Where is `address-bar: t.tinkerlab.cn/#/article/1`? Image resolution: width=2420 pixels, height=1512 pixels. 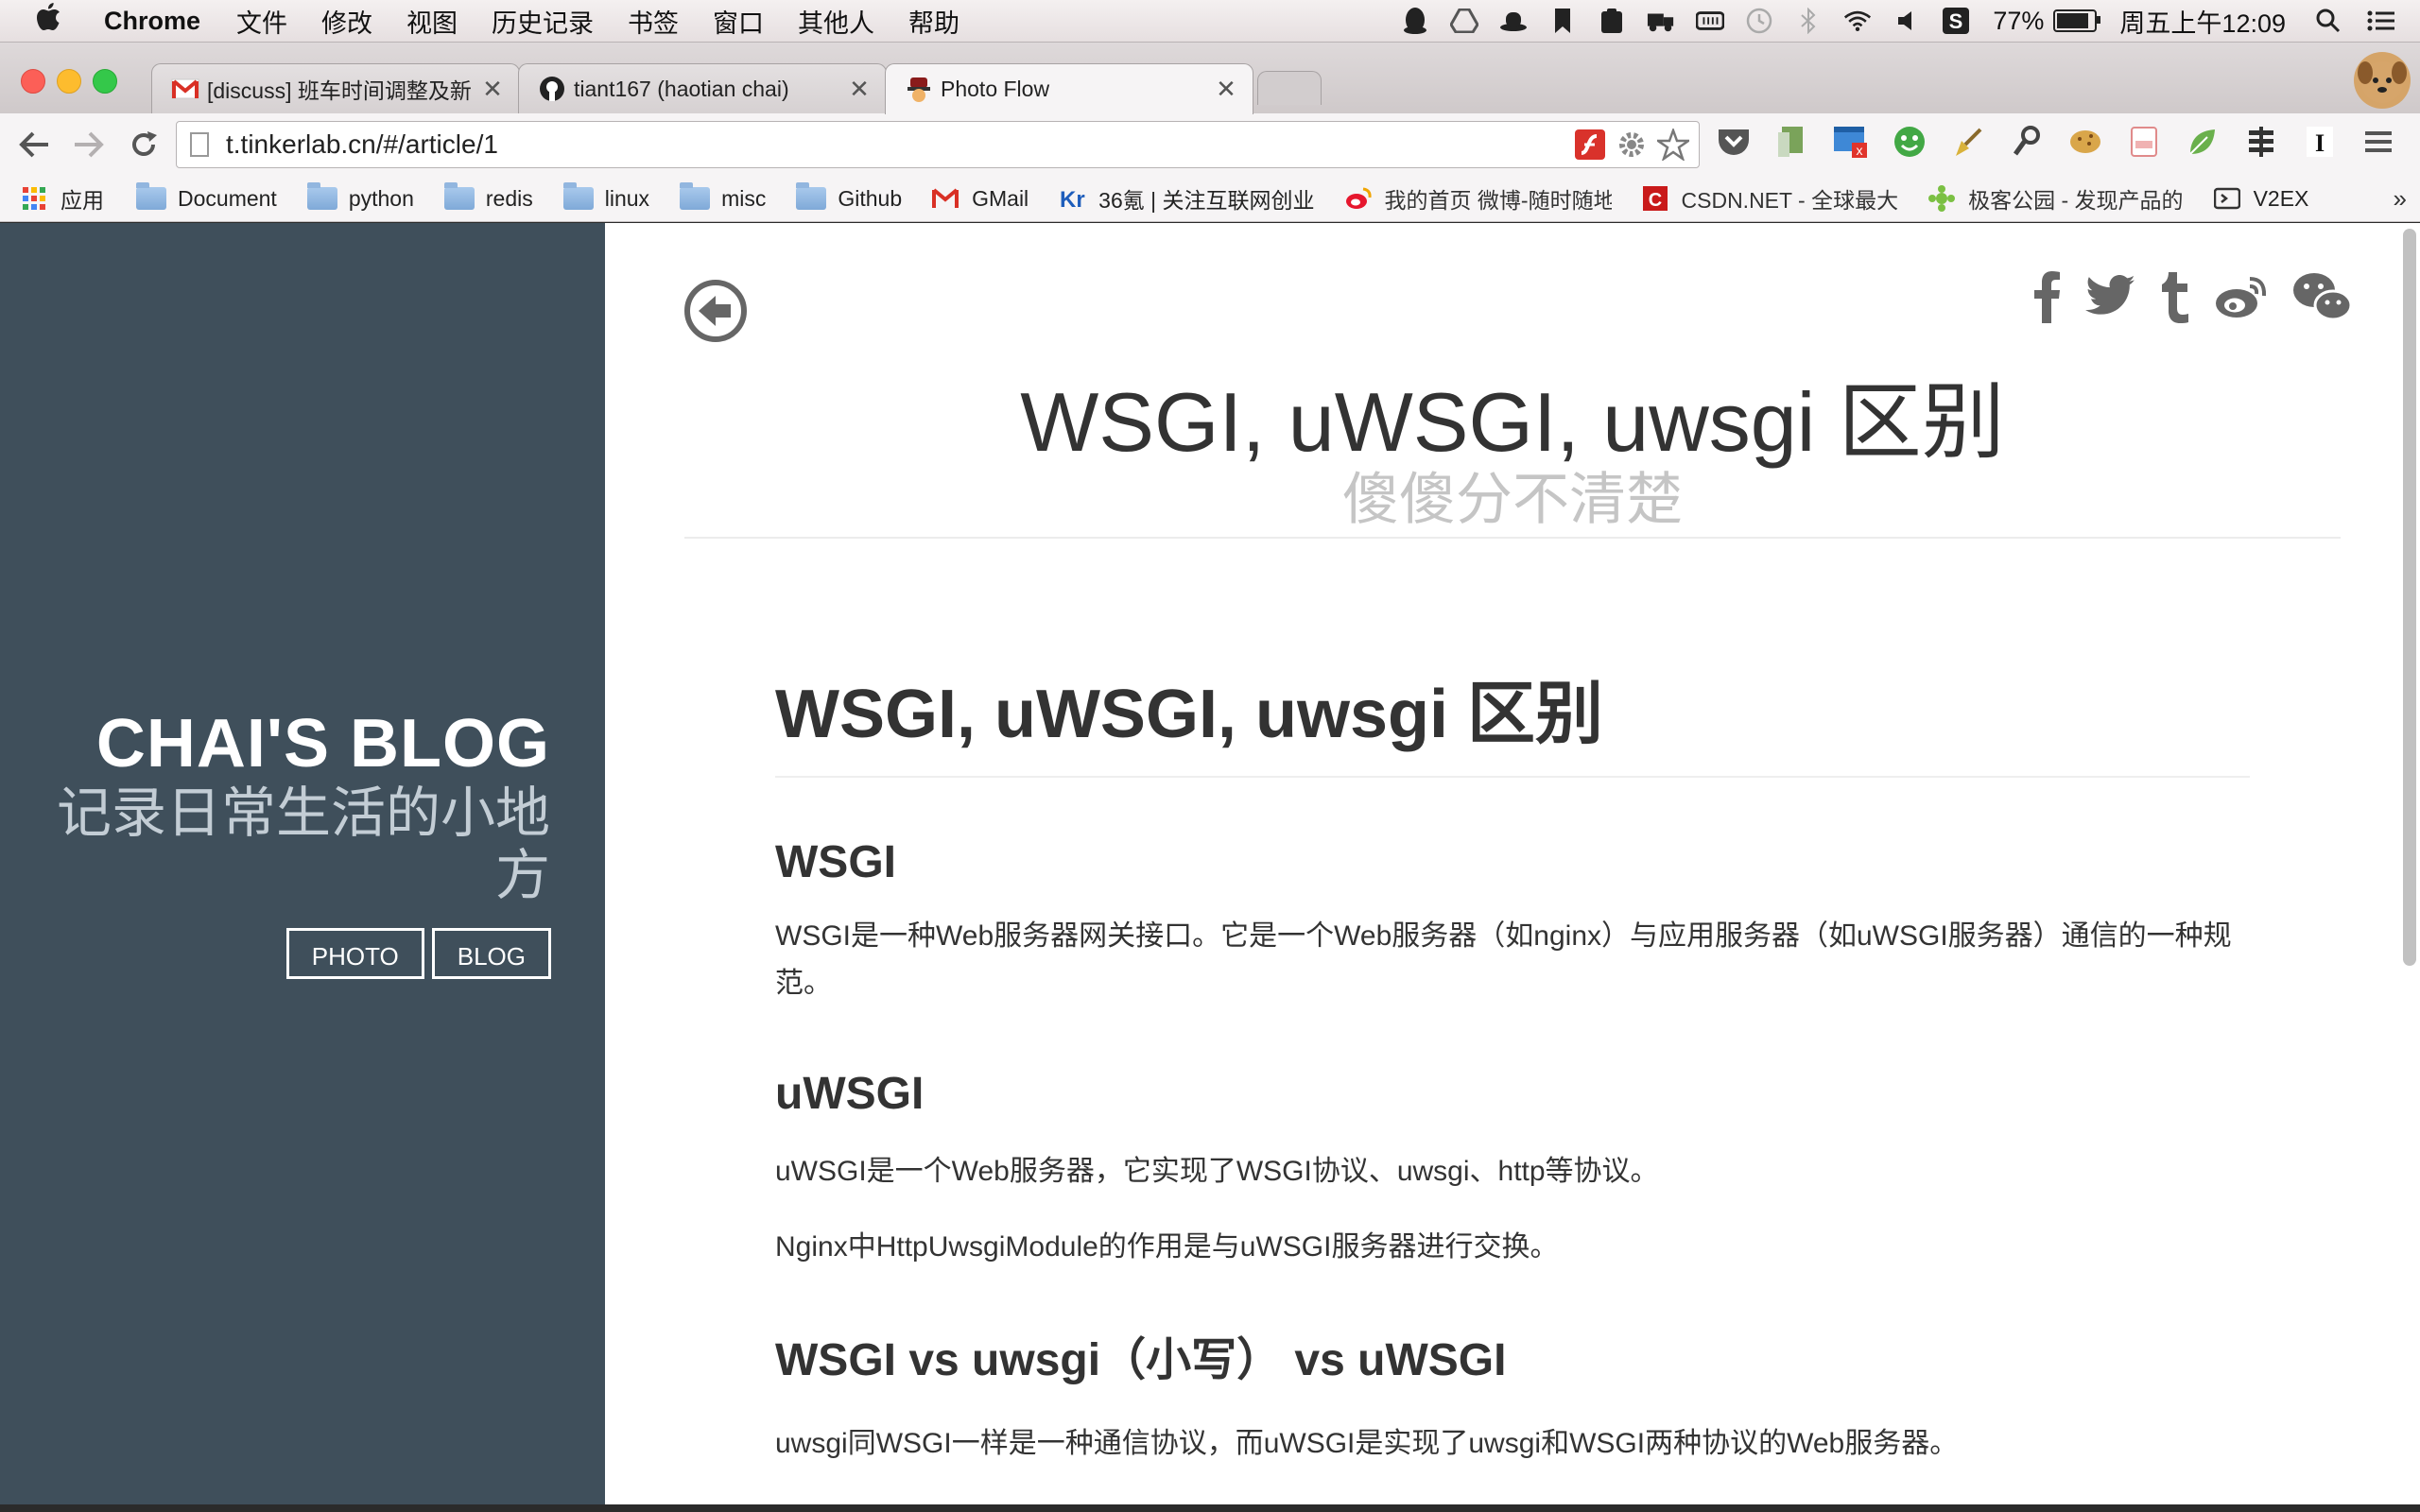
address-bar: t.tinkerlab.cn/#/article/1 is located at coordinates (938, 144).